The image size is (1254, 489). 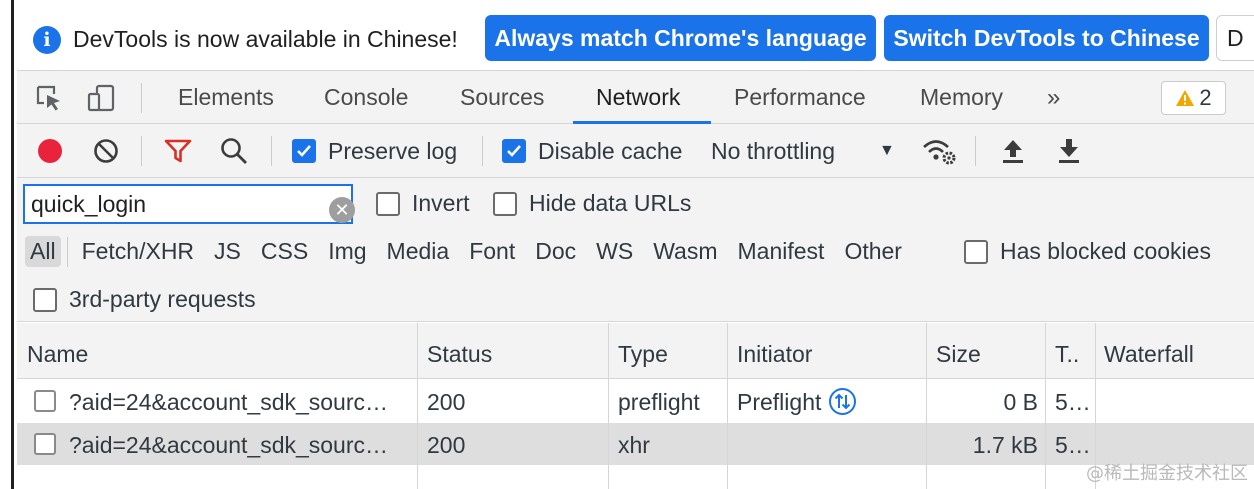 What do you see at coordinates (659, 402) in the screenshot?
I see `request-type: preflight` at bounding box center [659, 402].